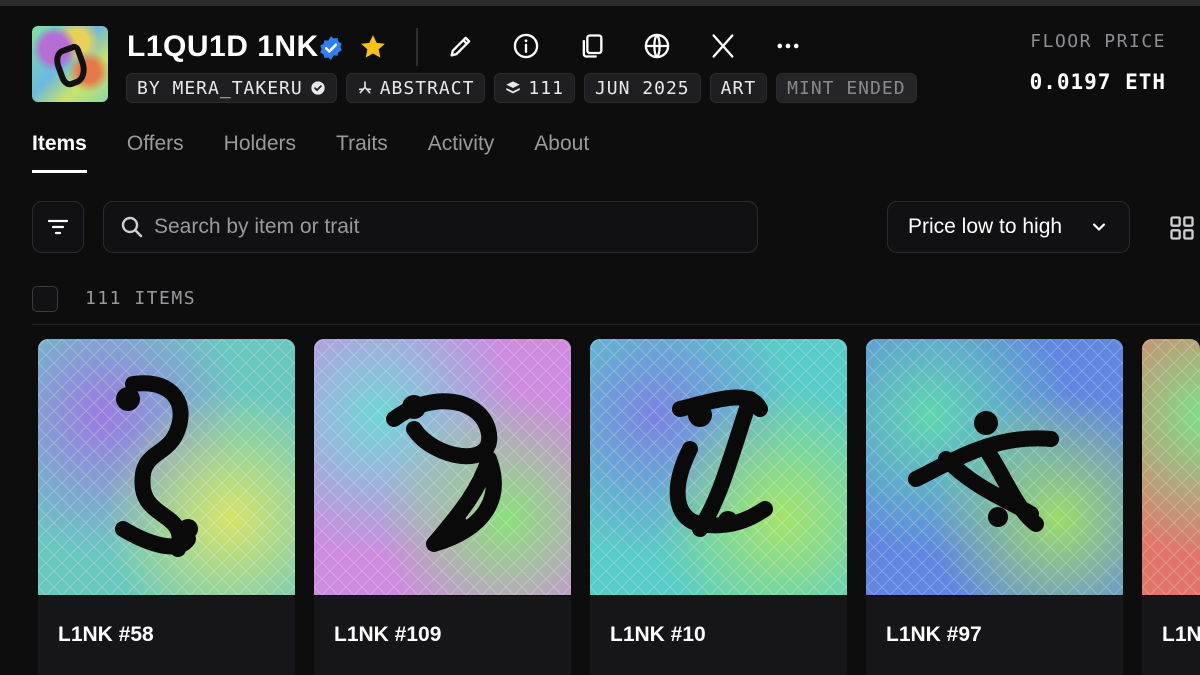  I want to click on verified-badge-icon, so click(331, 48).